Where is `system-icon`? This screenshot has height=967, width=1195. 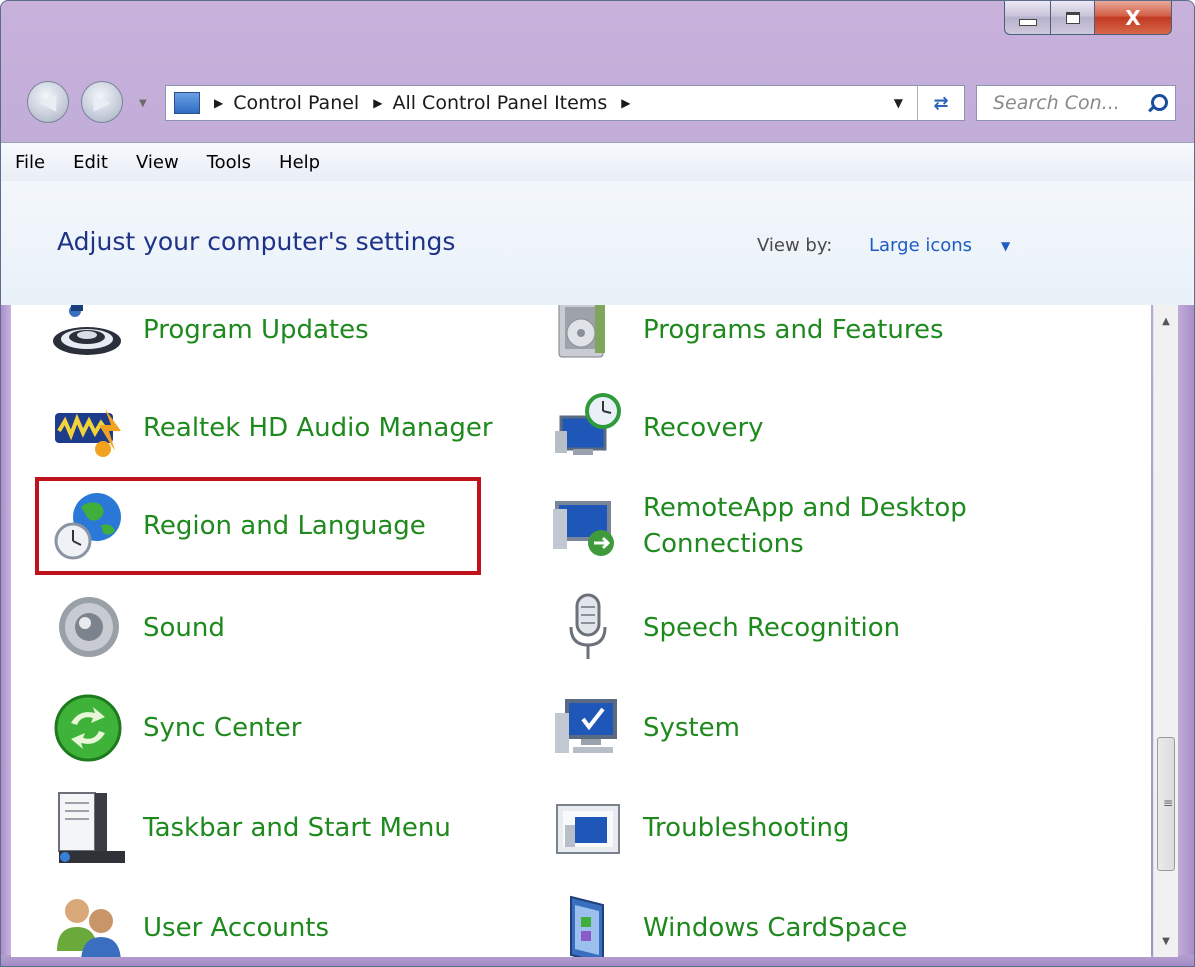
system-icon is located at coordinates (588, 728).